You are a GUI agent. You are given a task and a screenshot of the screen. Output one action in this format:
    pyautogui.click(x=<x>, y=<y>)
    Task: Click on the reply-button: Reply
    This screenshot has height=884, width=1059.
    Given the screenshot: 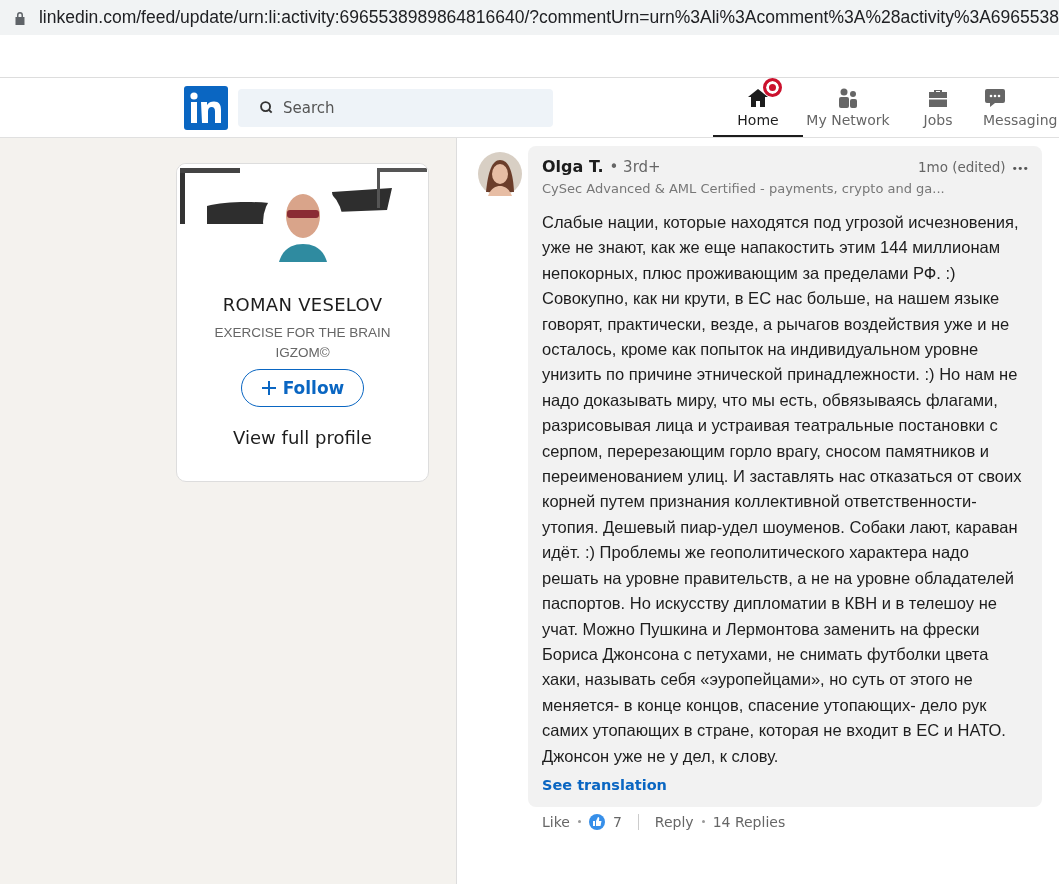 What is the action you would take?
    pyautogui.click(x=674, y=821)
    